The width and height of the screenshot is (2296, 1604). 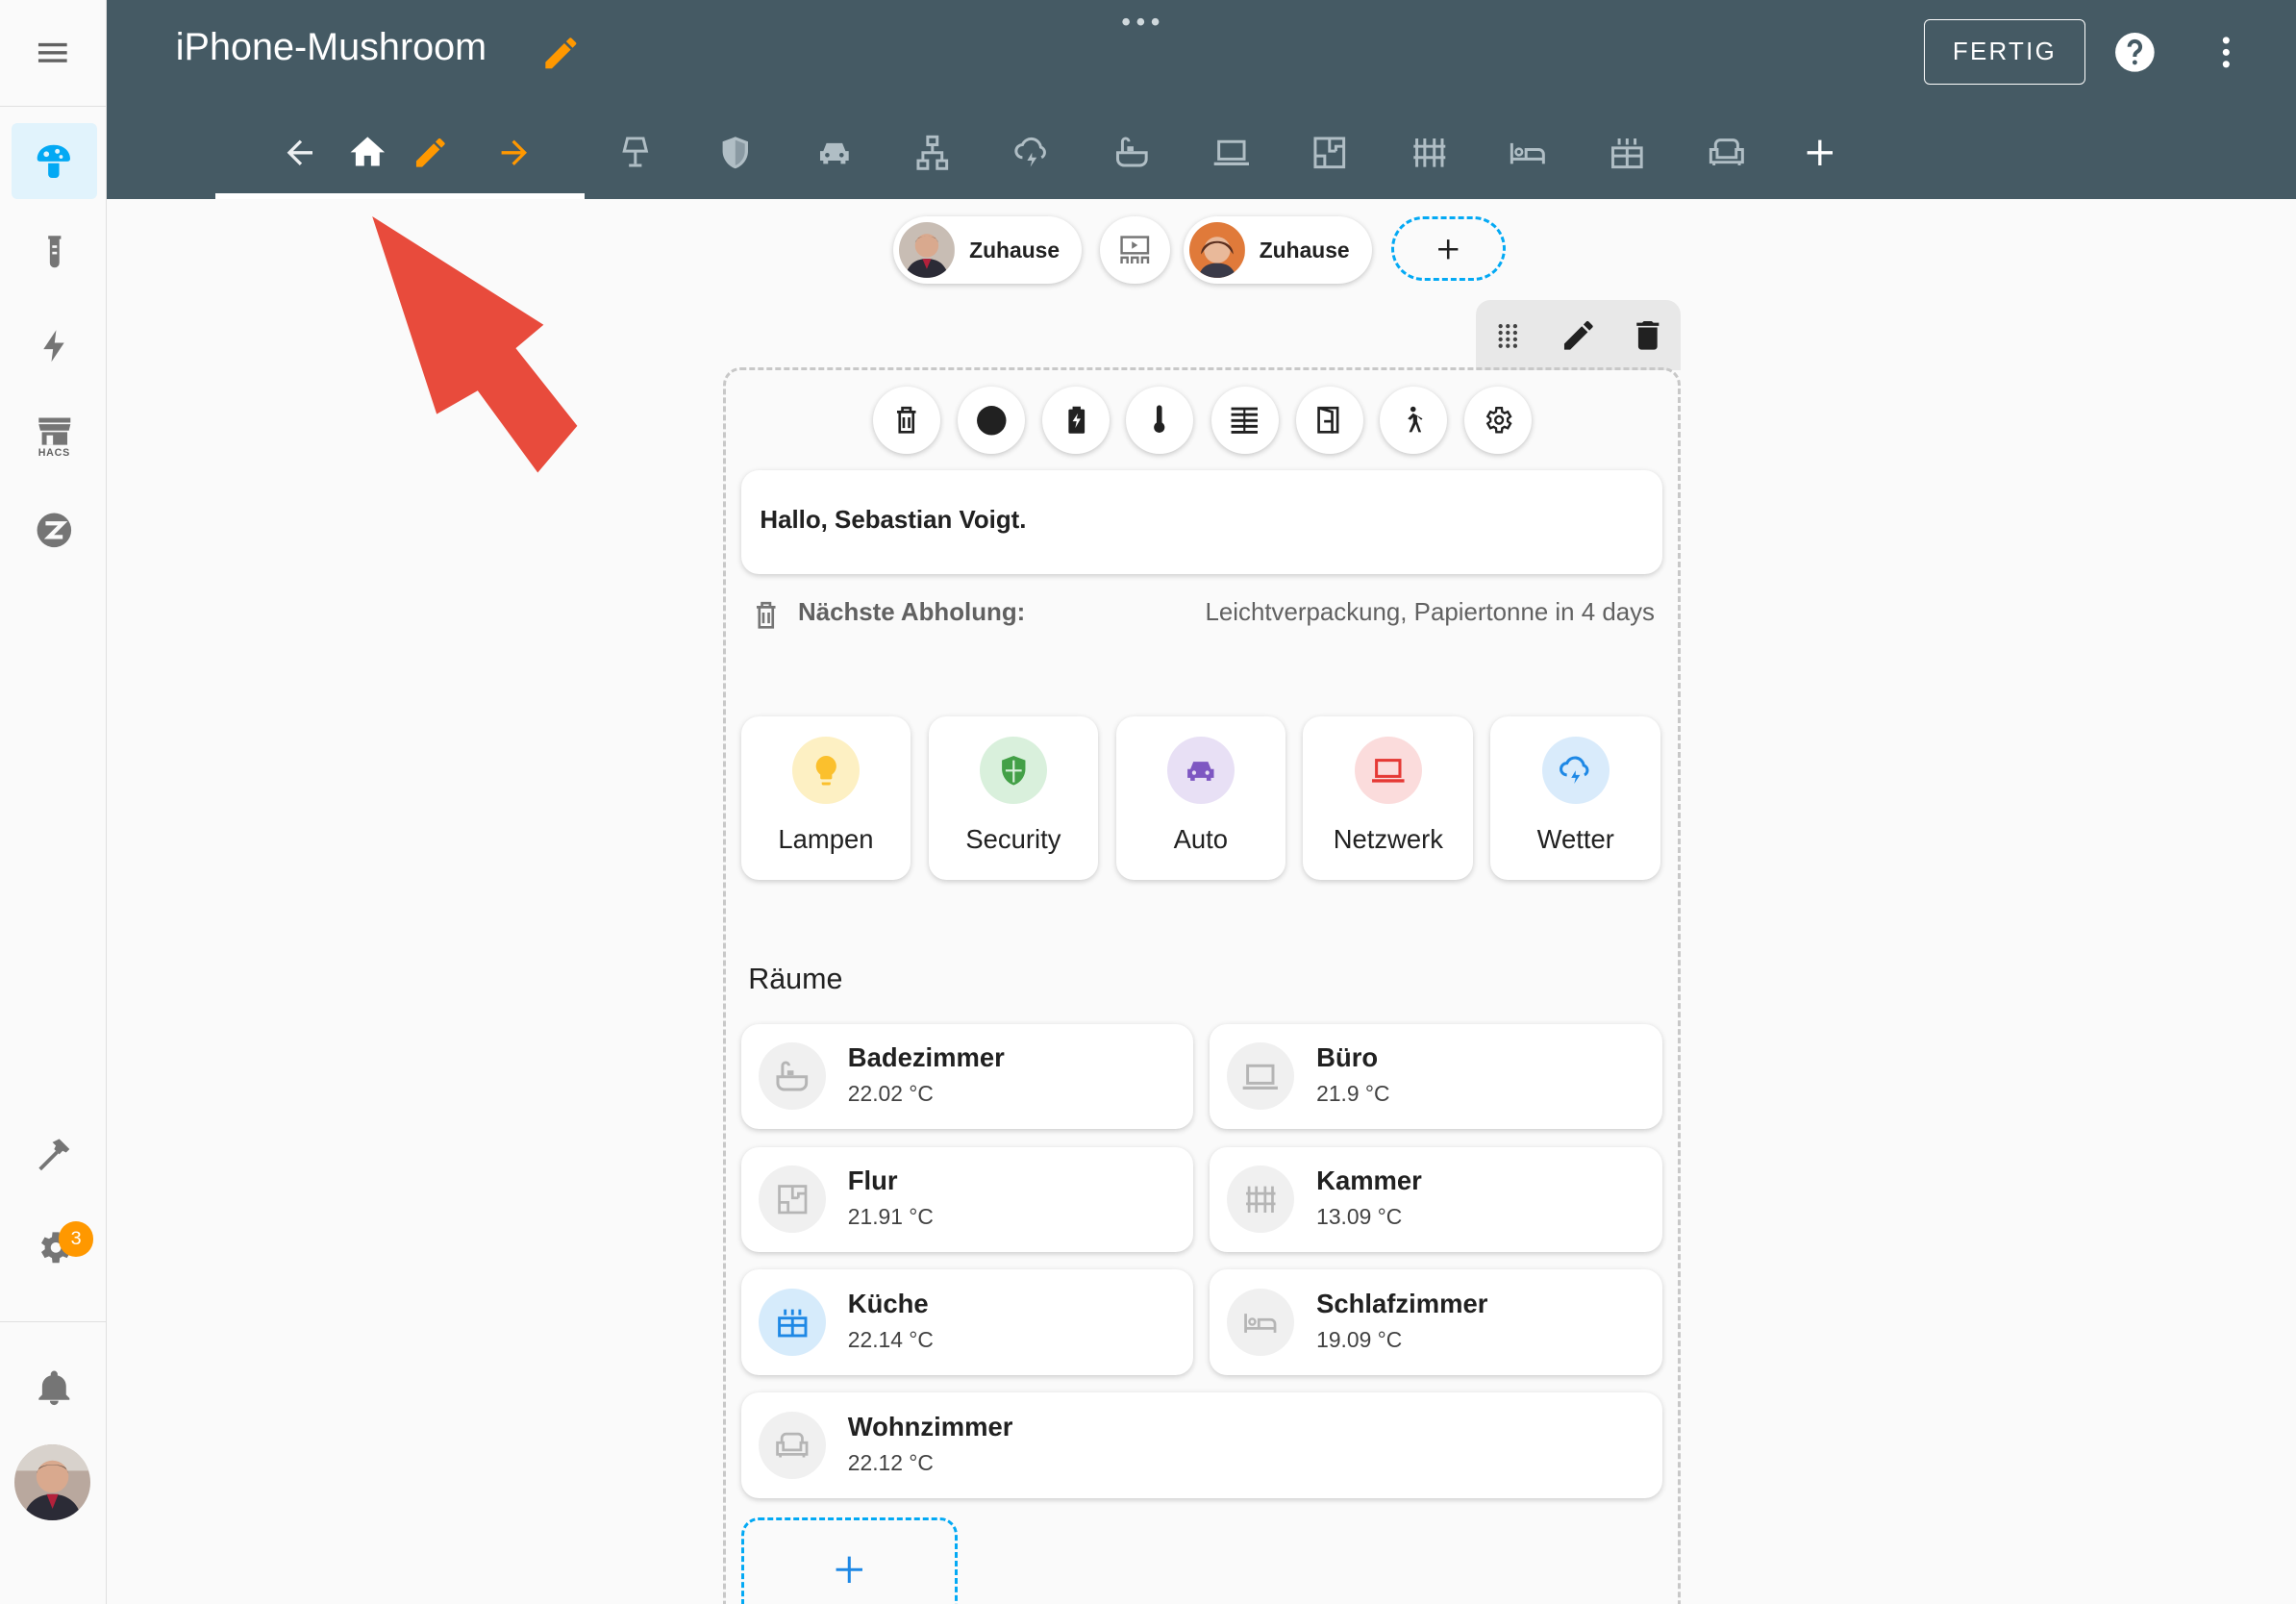 I want to click on pencil-icon, so click(x=1578, y=335).